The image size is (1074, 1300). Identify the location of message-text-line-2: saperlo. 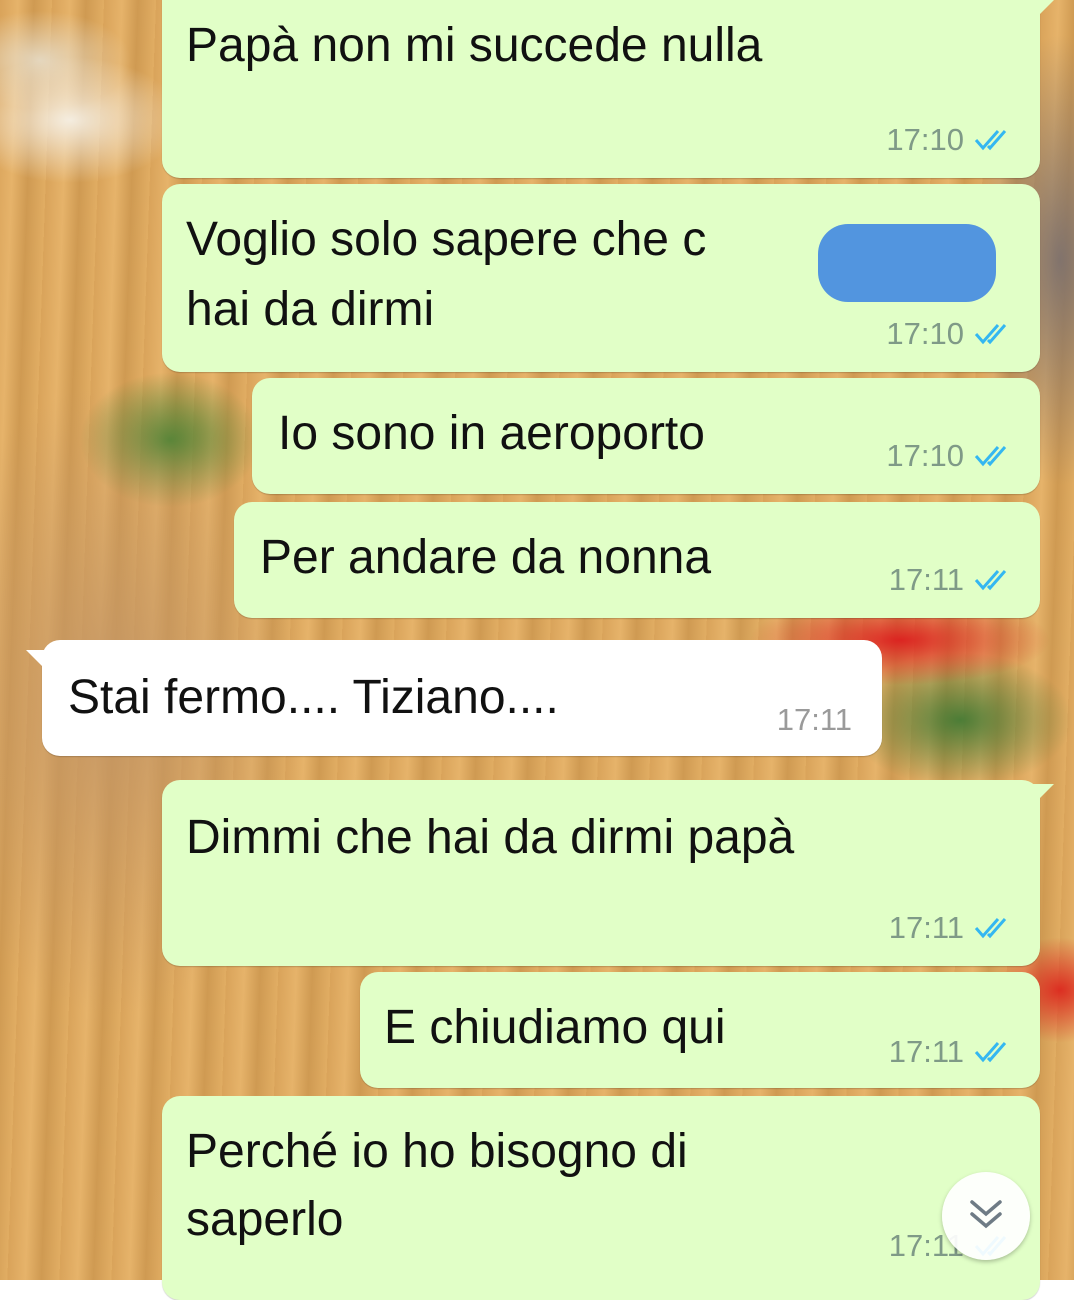
(265, 1219).